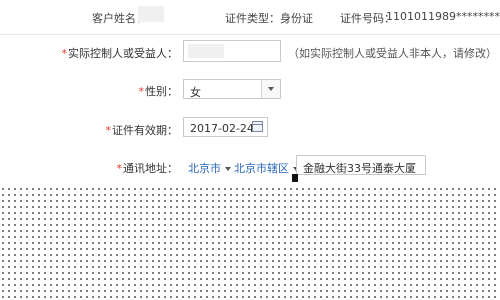  I want to click on gender-label: *性别：, so click(158, 91).